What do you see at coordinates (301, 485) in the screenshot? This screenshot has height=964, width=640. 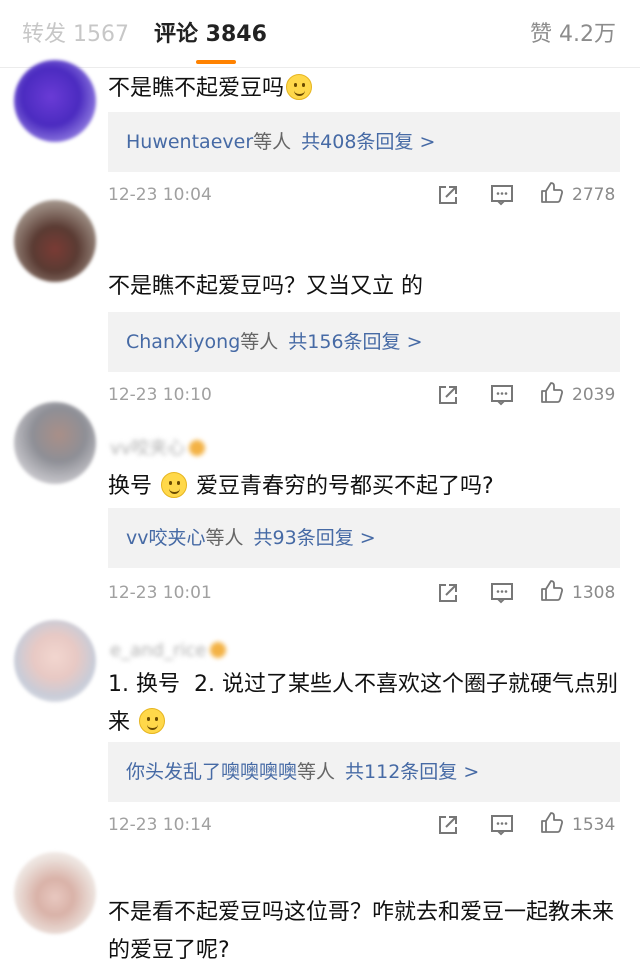 I see `comment-text: 换号 爱豆青春穷的号都买不起了吗?` at bounding box center [301, 485].